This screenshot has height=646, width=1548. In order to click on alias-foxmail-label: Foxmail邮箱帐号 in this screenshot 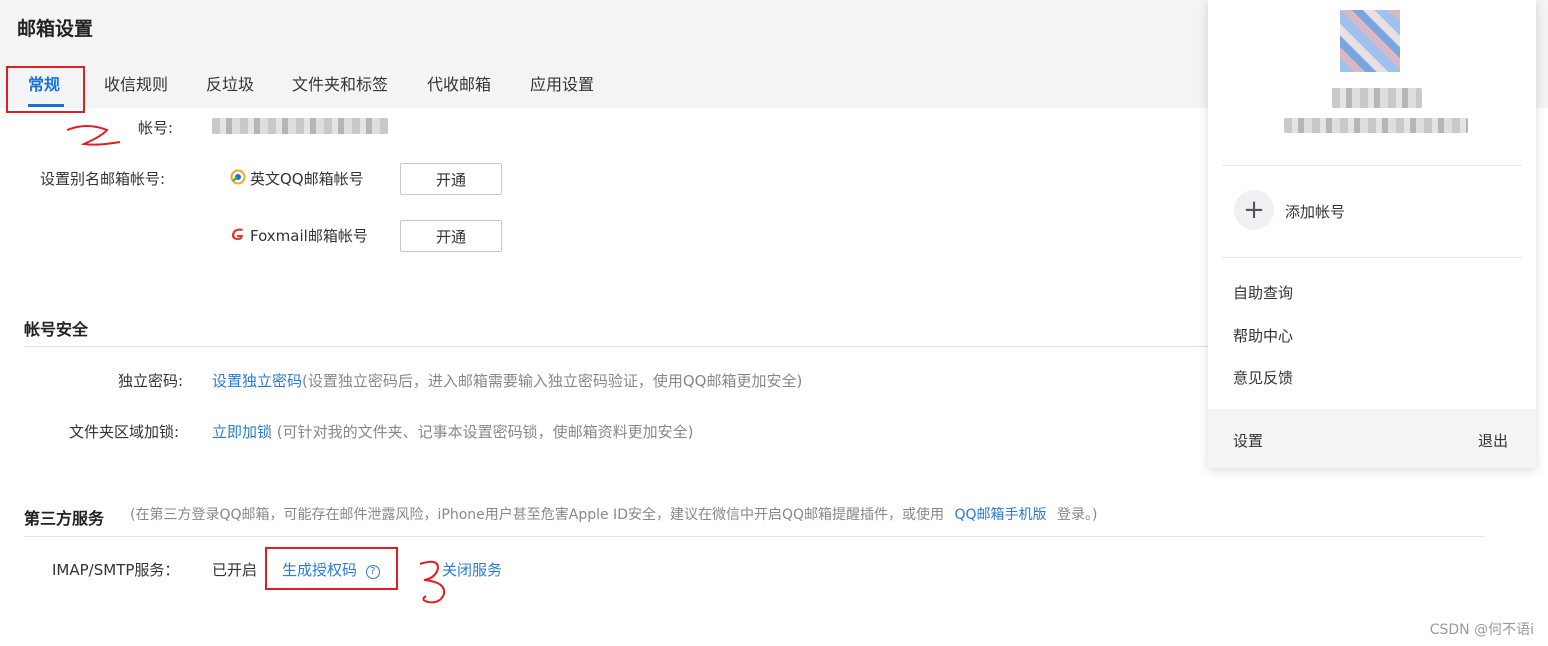, I will do `click(309, 236)`.